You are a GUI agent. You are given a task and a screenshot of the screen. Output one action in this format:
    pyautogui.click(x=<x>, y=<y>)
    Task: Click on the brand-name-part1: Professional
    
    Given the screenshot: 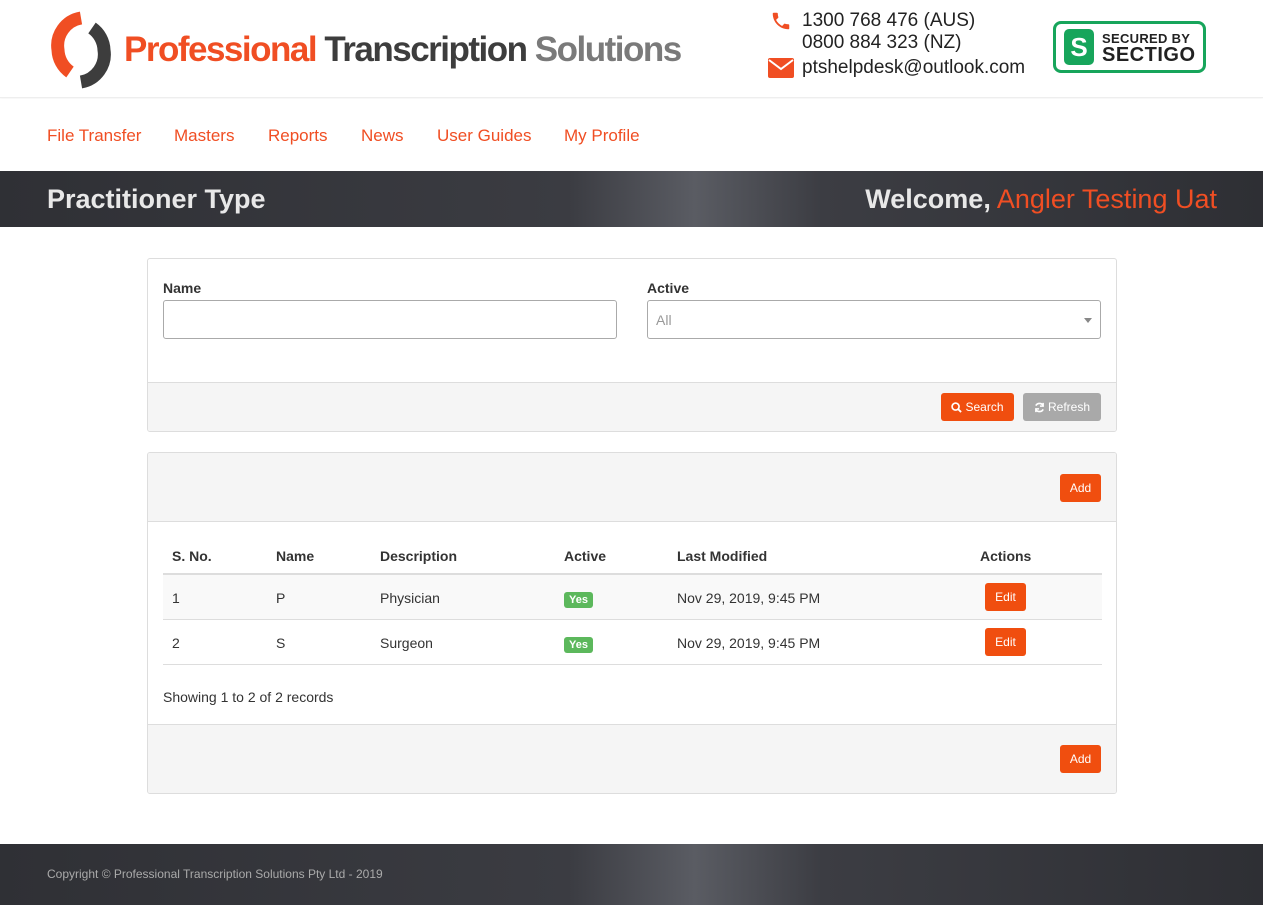 What is the action you would take?
    pyautogui.click(x=221, y=49)
    